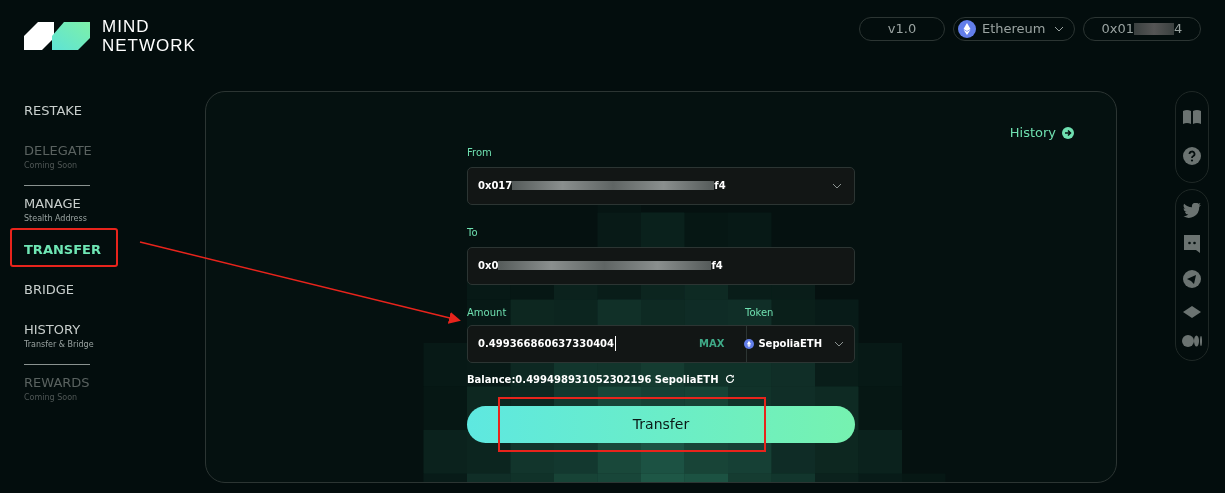 This screenshot has height=493, width=1225. I want to click on chat-icon, so click(1192, 244).